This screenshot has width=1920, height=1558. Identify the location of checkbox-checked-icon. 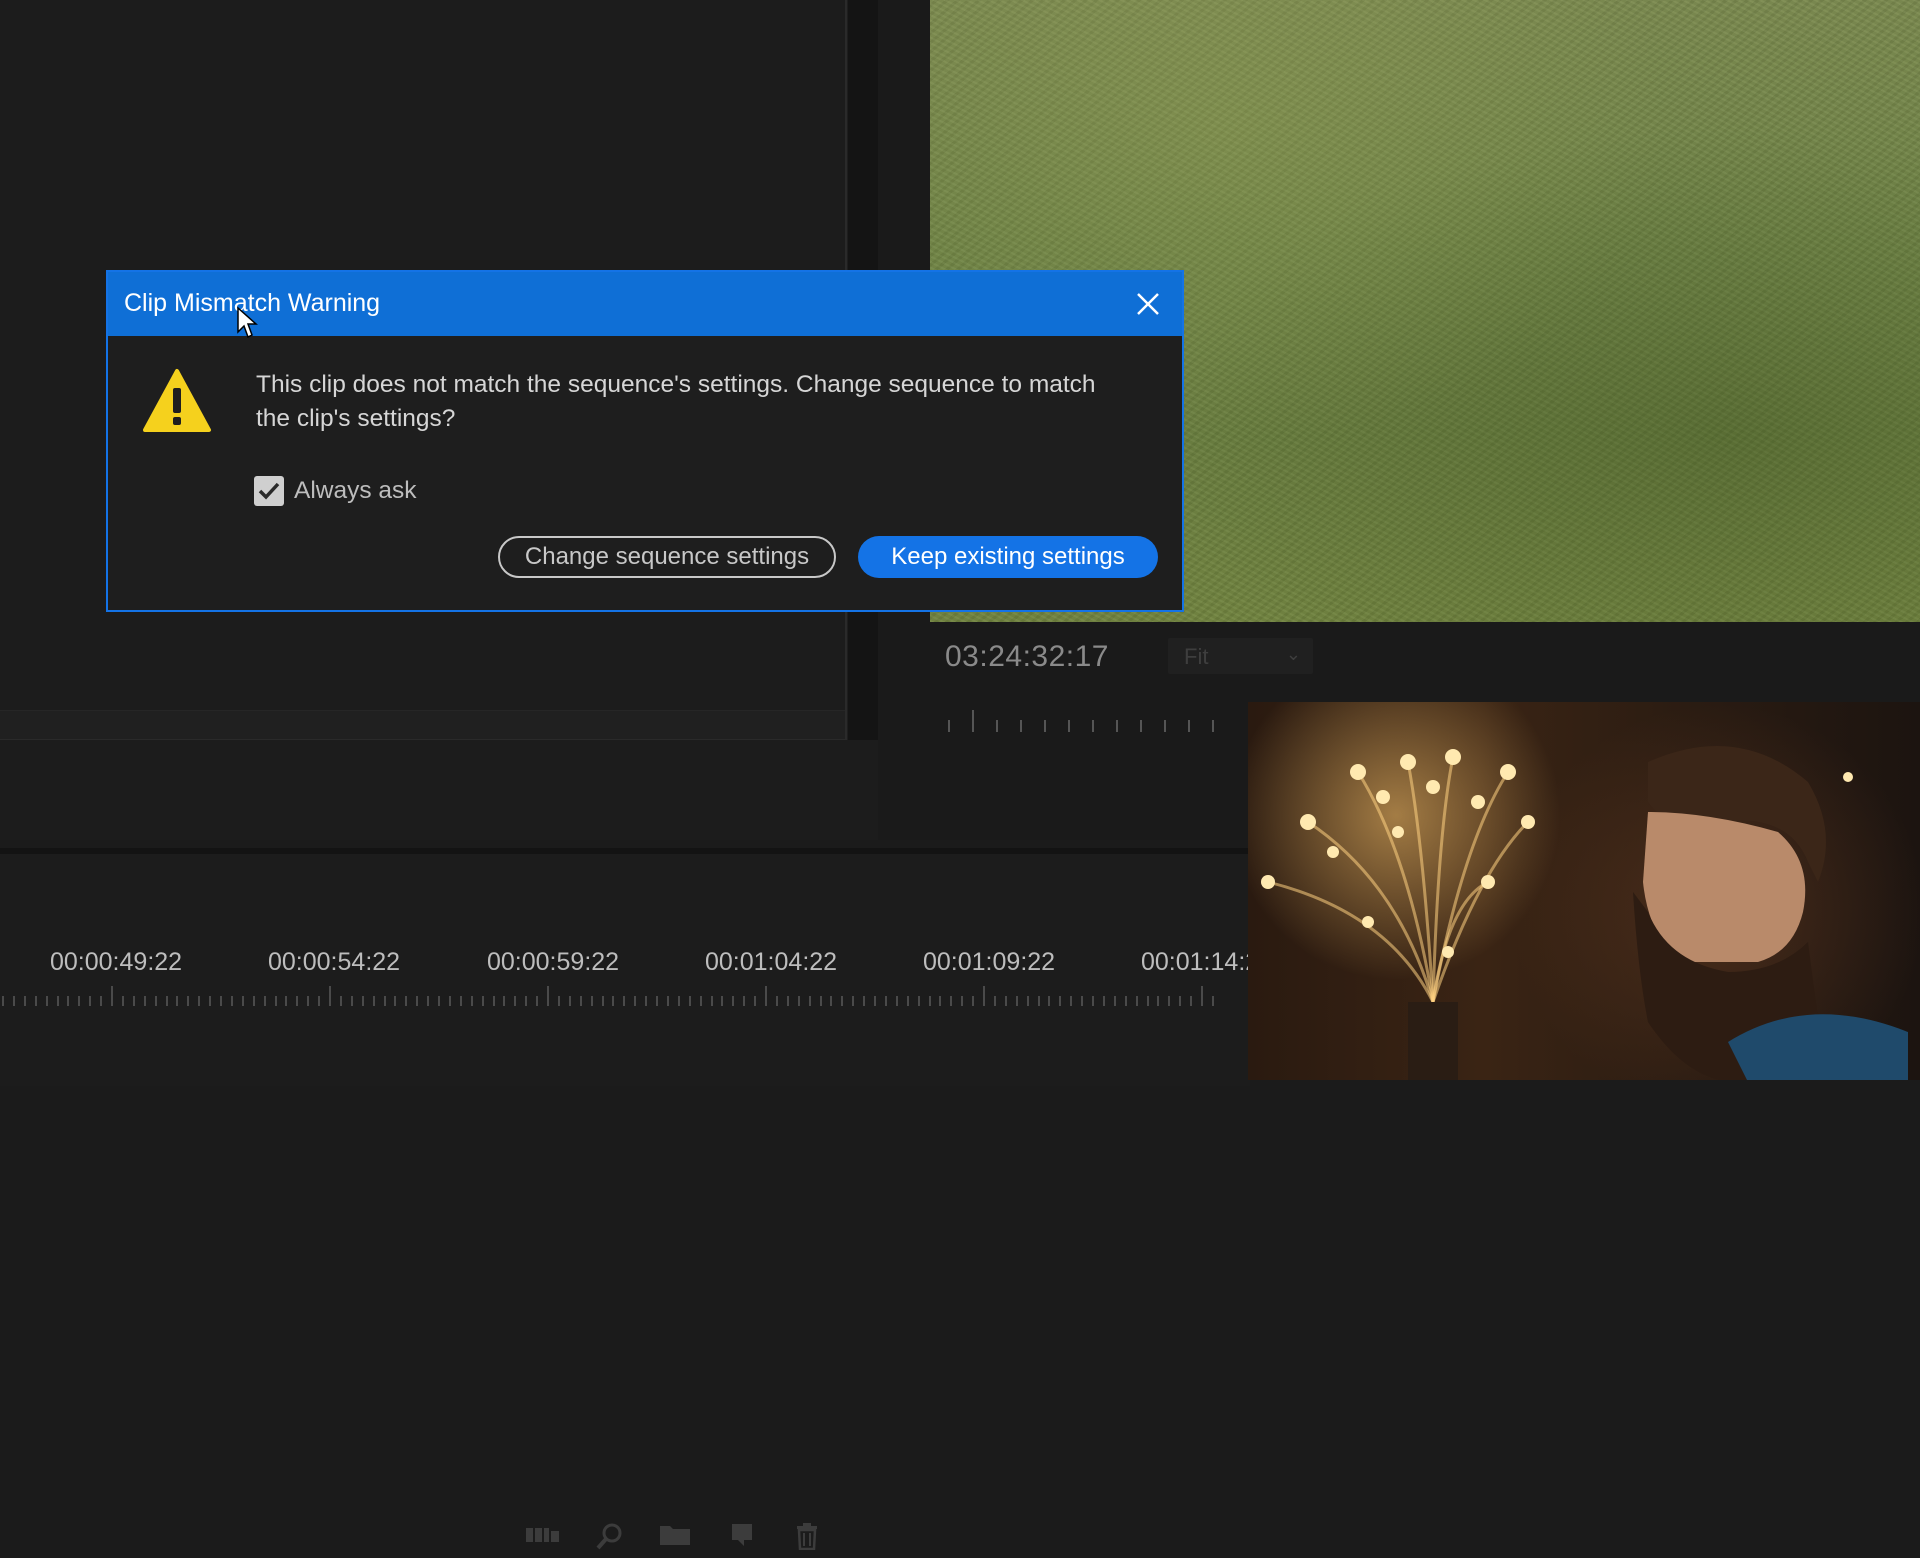
(269, 491).